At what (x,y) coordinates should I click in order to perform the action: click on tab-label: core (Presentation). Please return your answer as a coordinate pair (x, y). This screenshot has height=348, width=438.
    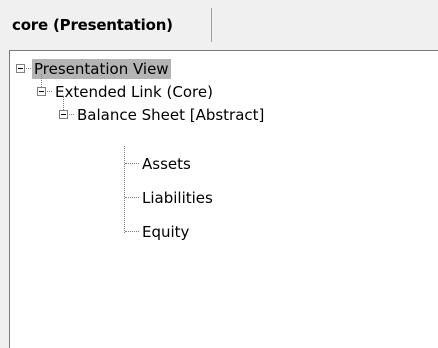
    Looking at the image, I should click on (92, 25).